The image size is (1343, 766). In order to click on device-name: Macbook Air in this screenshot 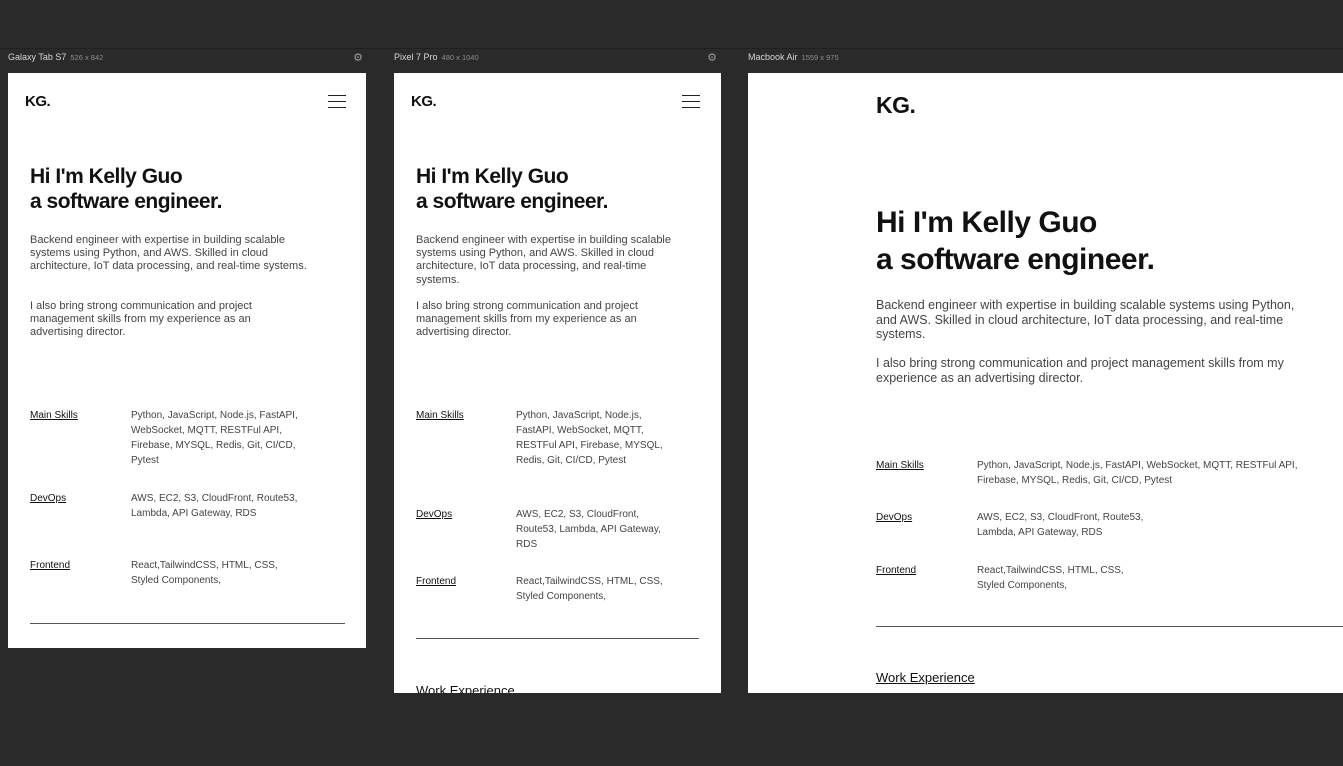, I will do `click(773, 57)`.